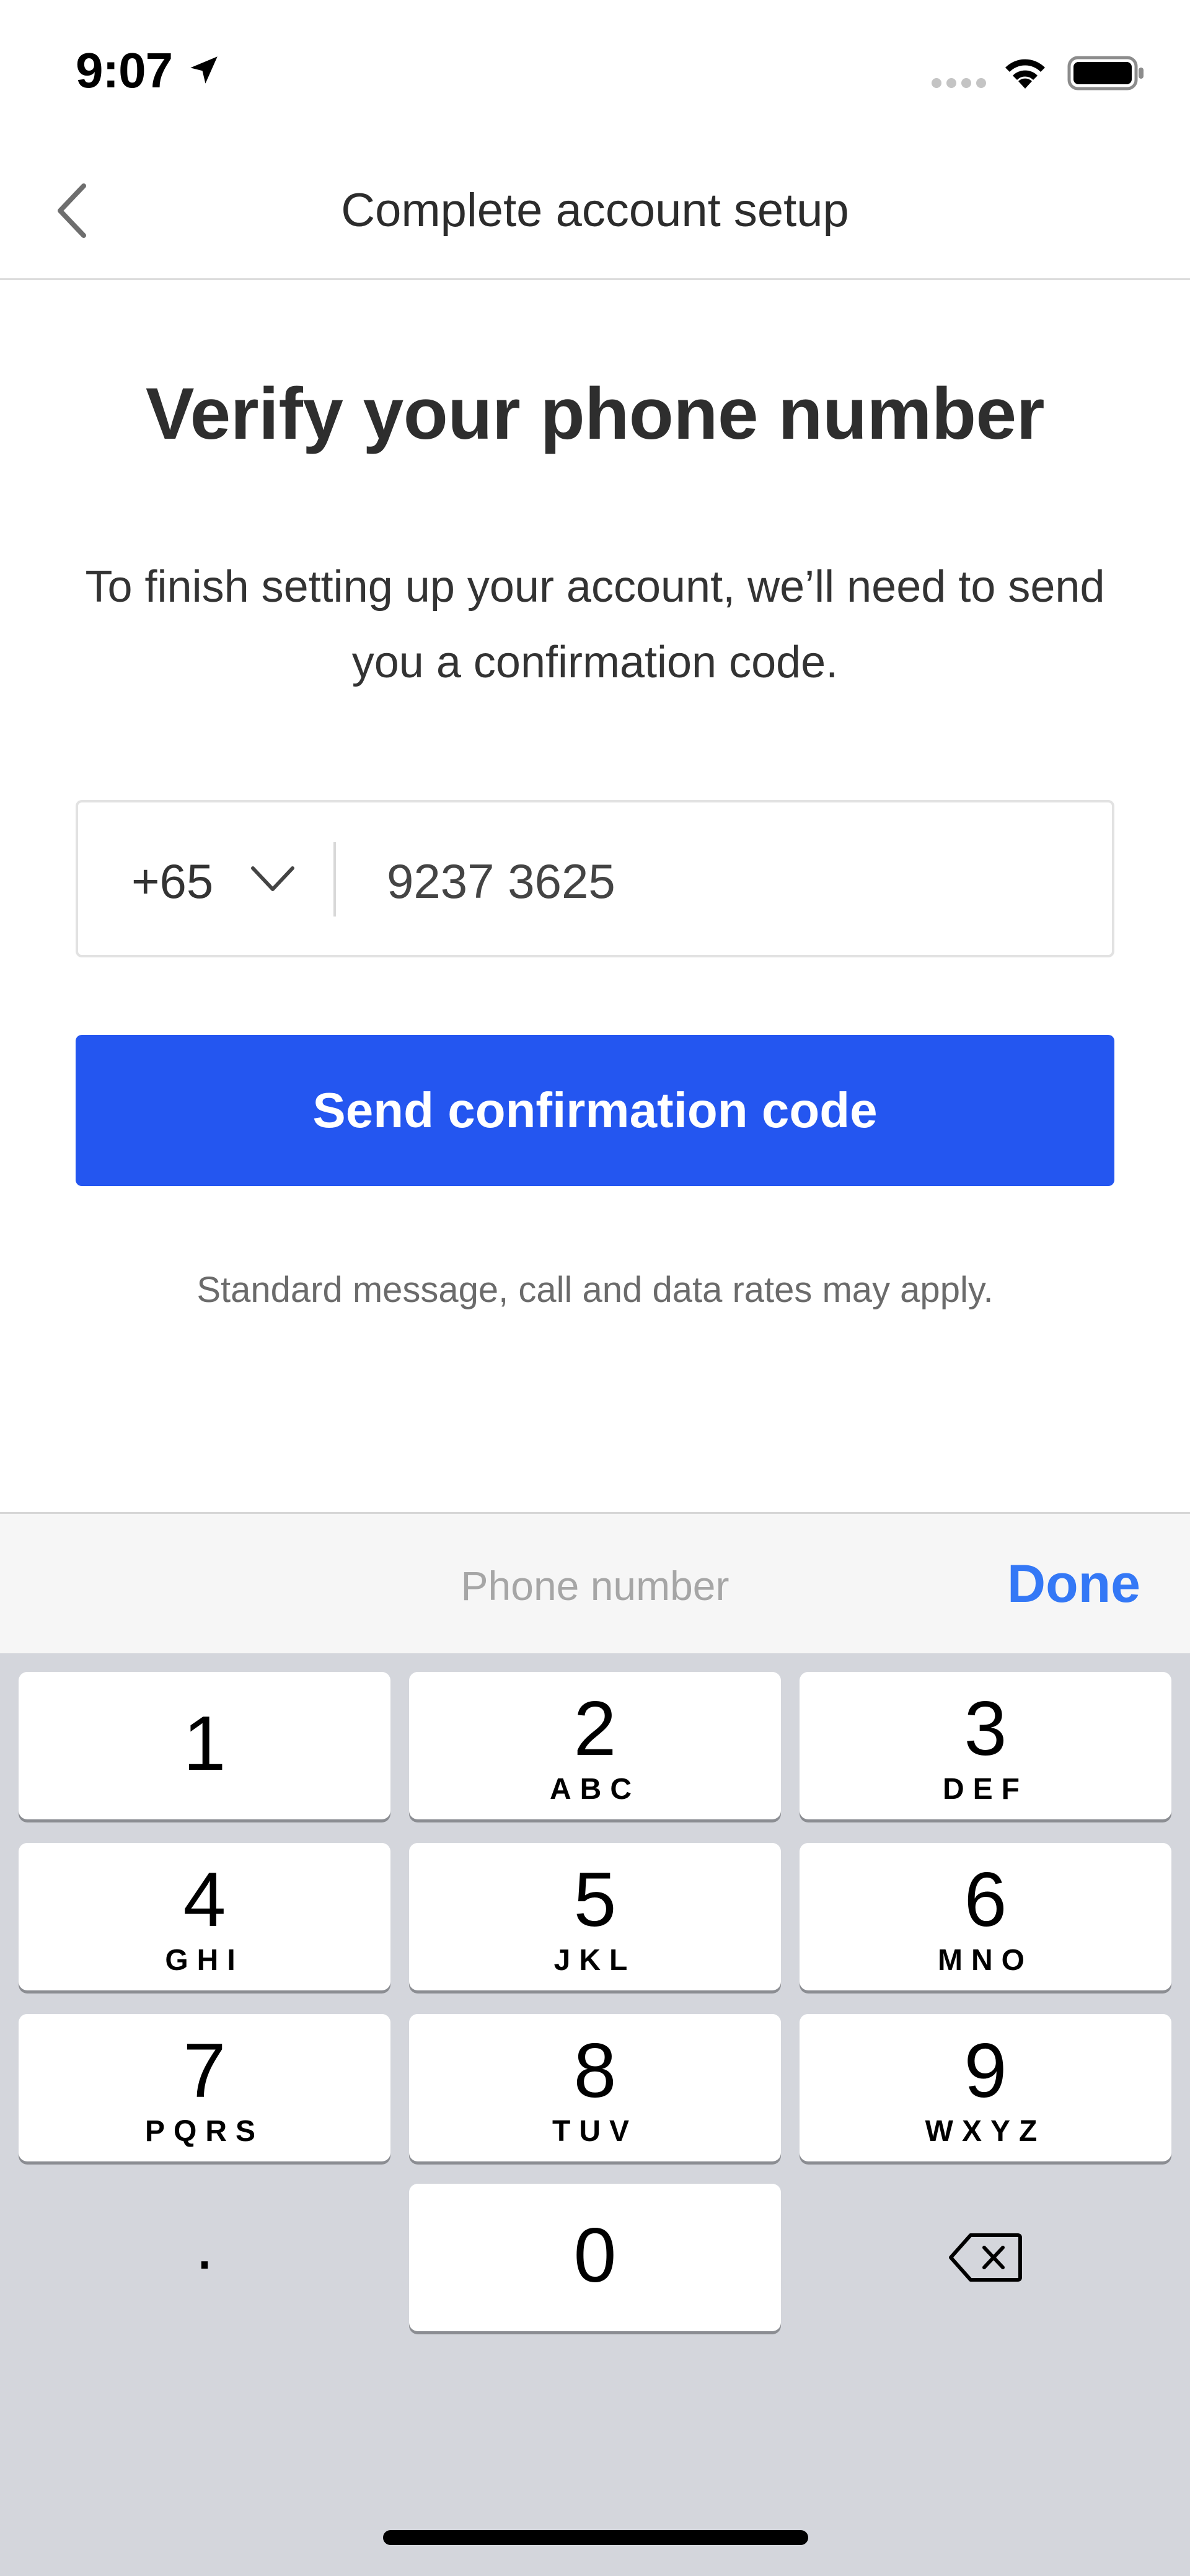  I want to click on key-digit: 8, so click(595, 2071).